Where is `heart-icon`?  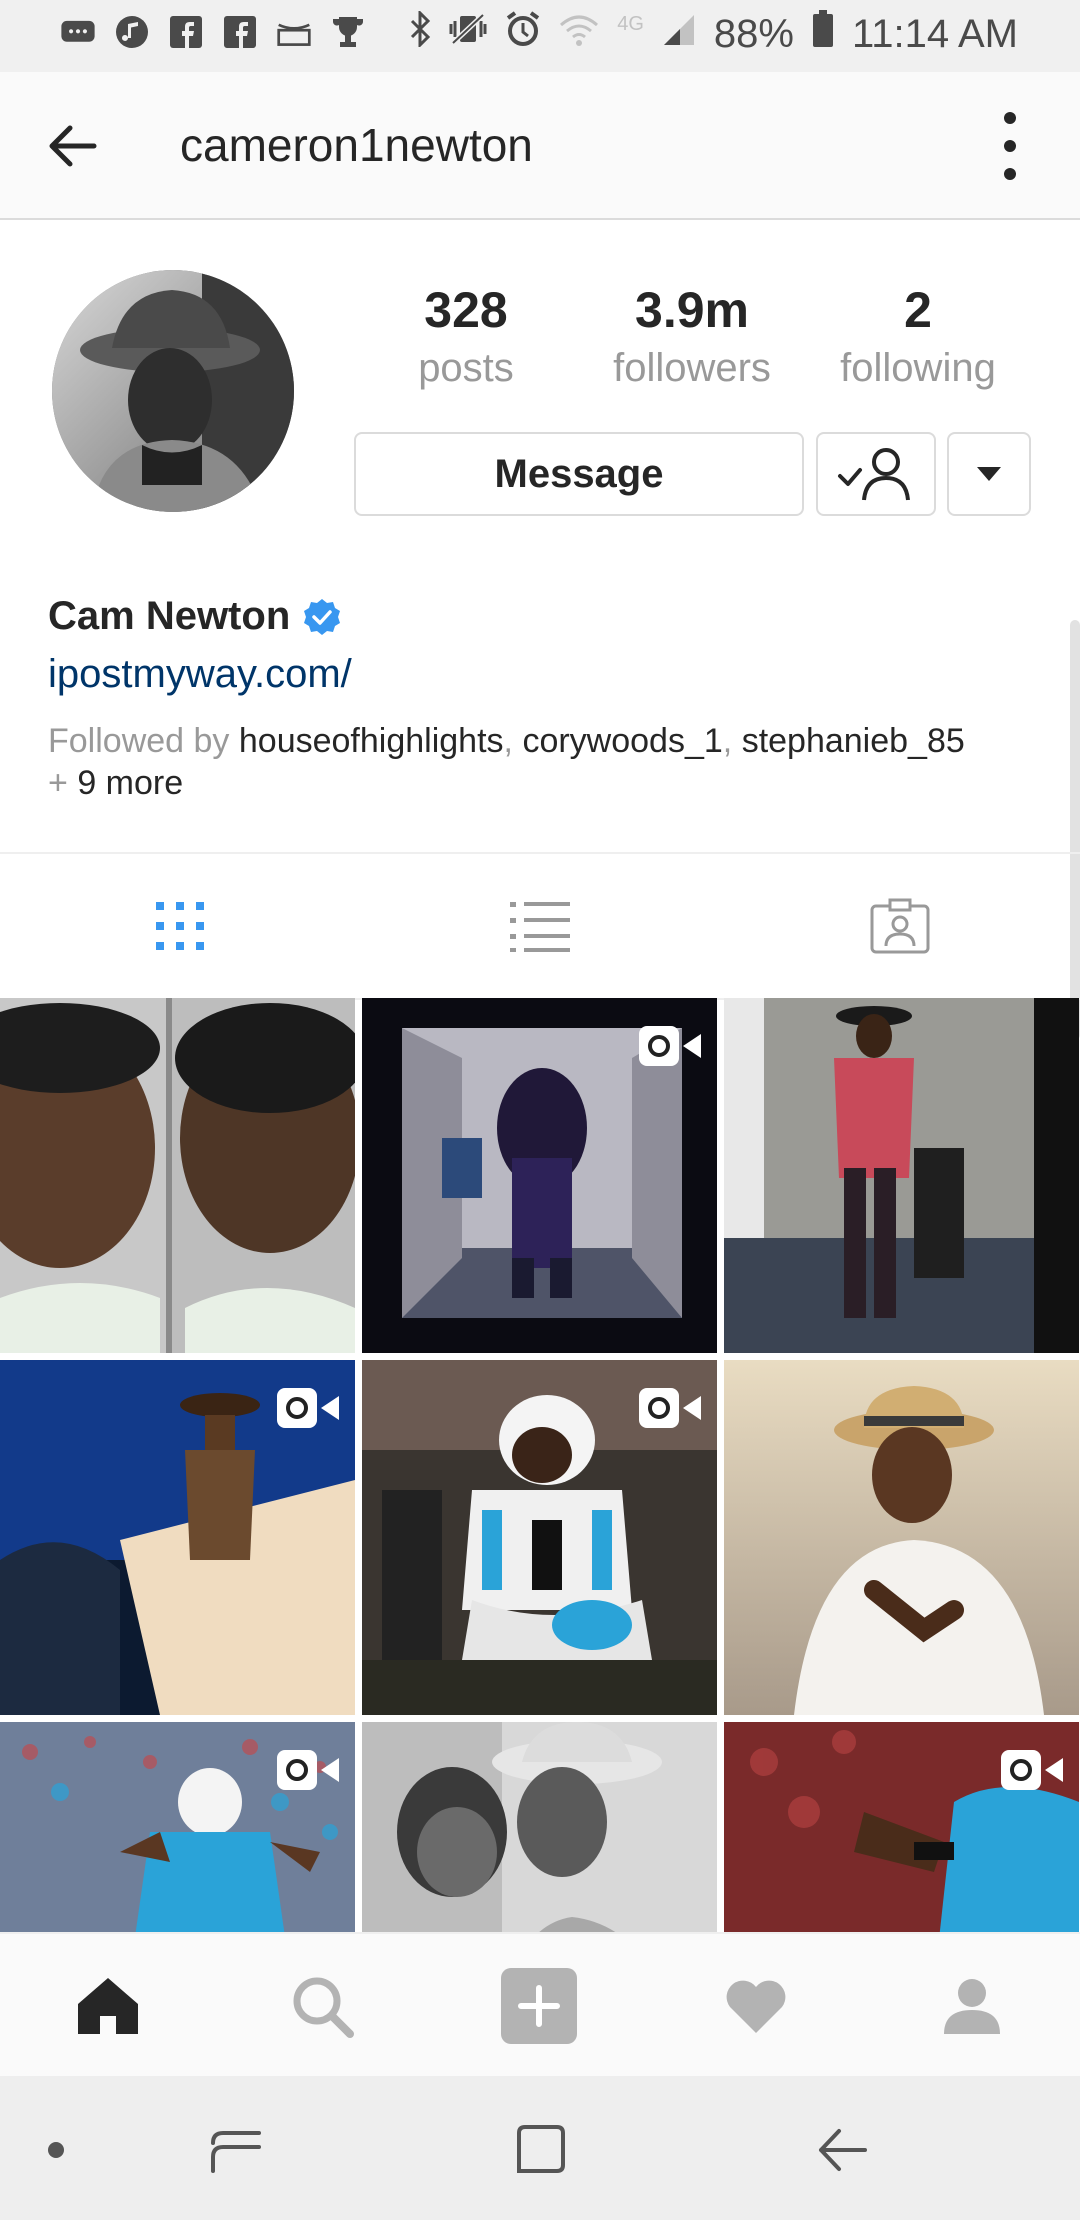 heart-icon is located at coordinates (756, 2006).